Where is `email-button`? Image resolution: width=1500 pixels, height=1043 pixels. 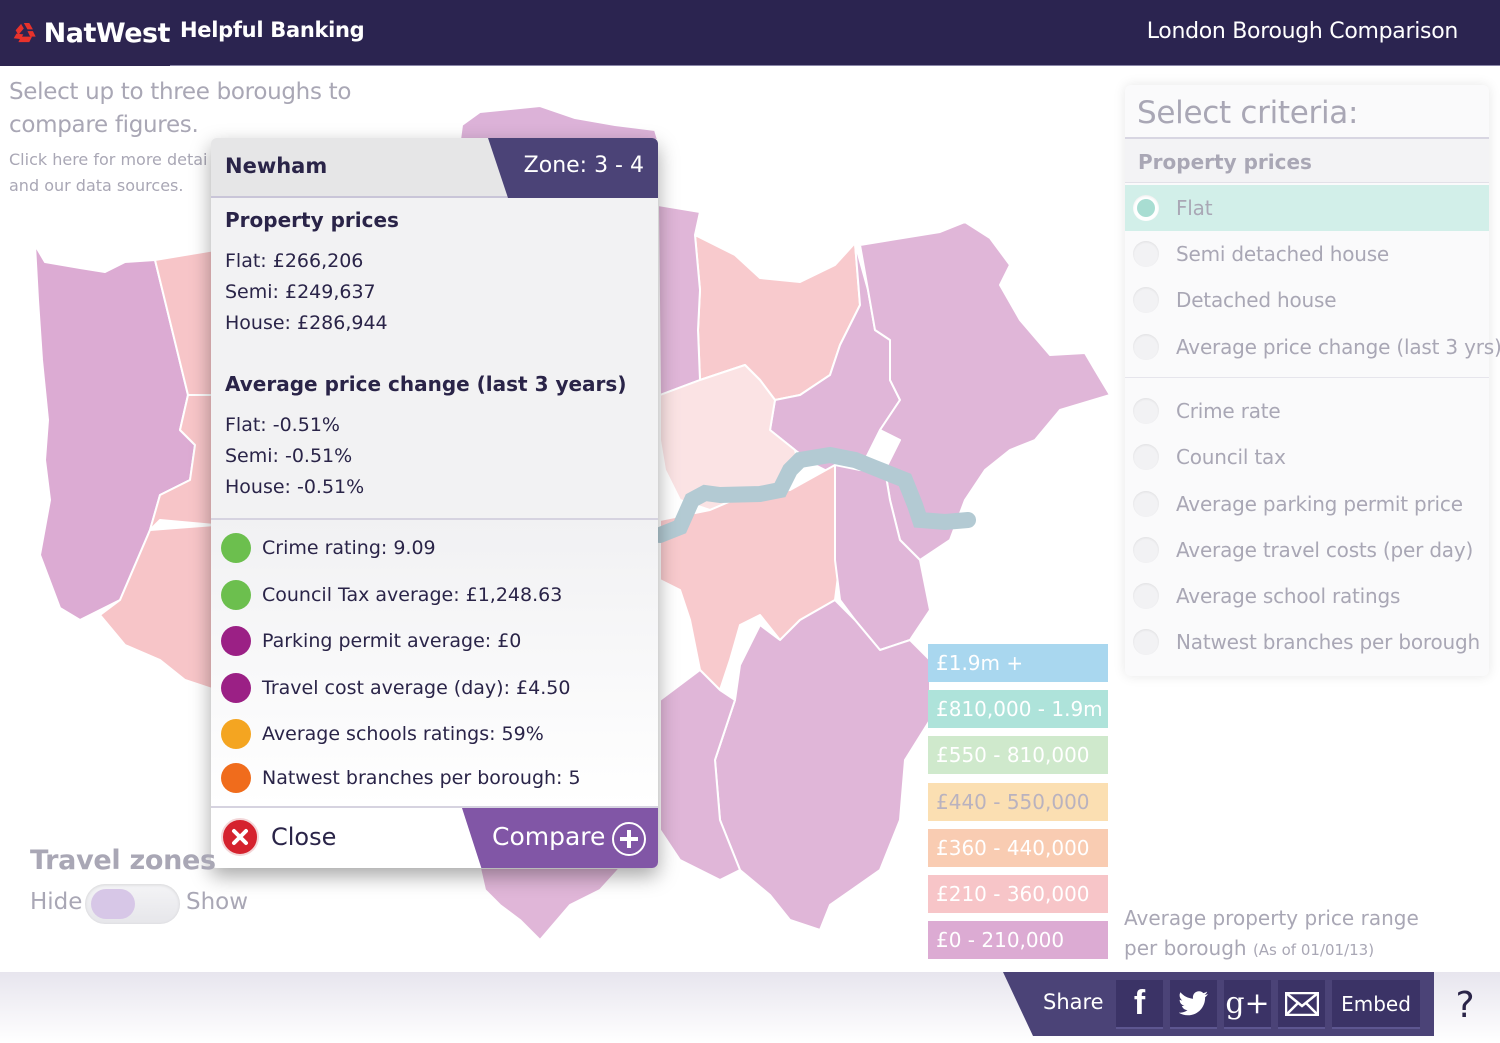
email-button is located at coordinates (1301, 1004).